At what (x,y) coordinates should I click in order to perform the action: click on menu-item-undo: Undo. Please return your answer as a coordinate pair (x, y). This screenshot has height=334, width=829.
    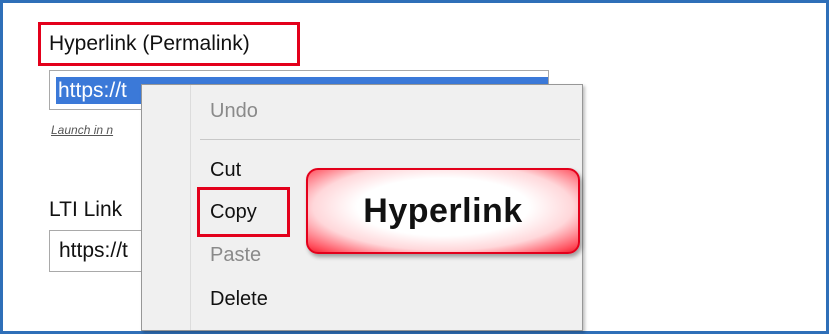
    Looking at the image, I should click on (234, 111).